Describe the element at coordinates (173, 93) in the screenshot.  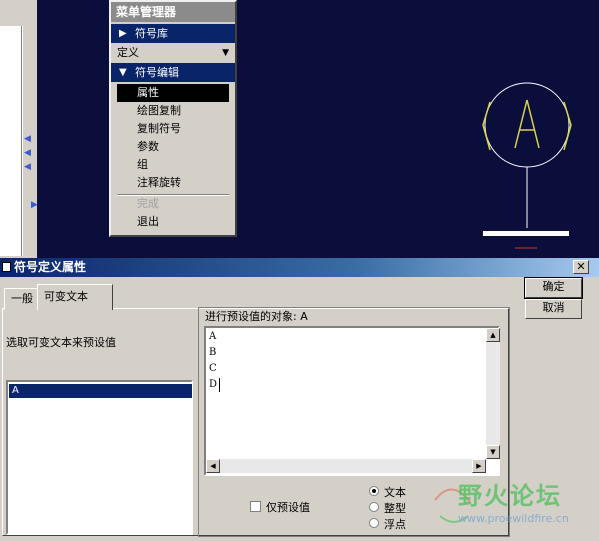
I see `menu-item-properties: 属性` at that location.